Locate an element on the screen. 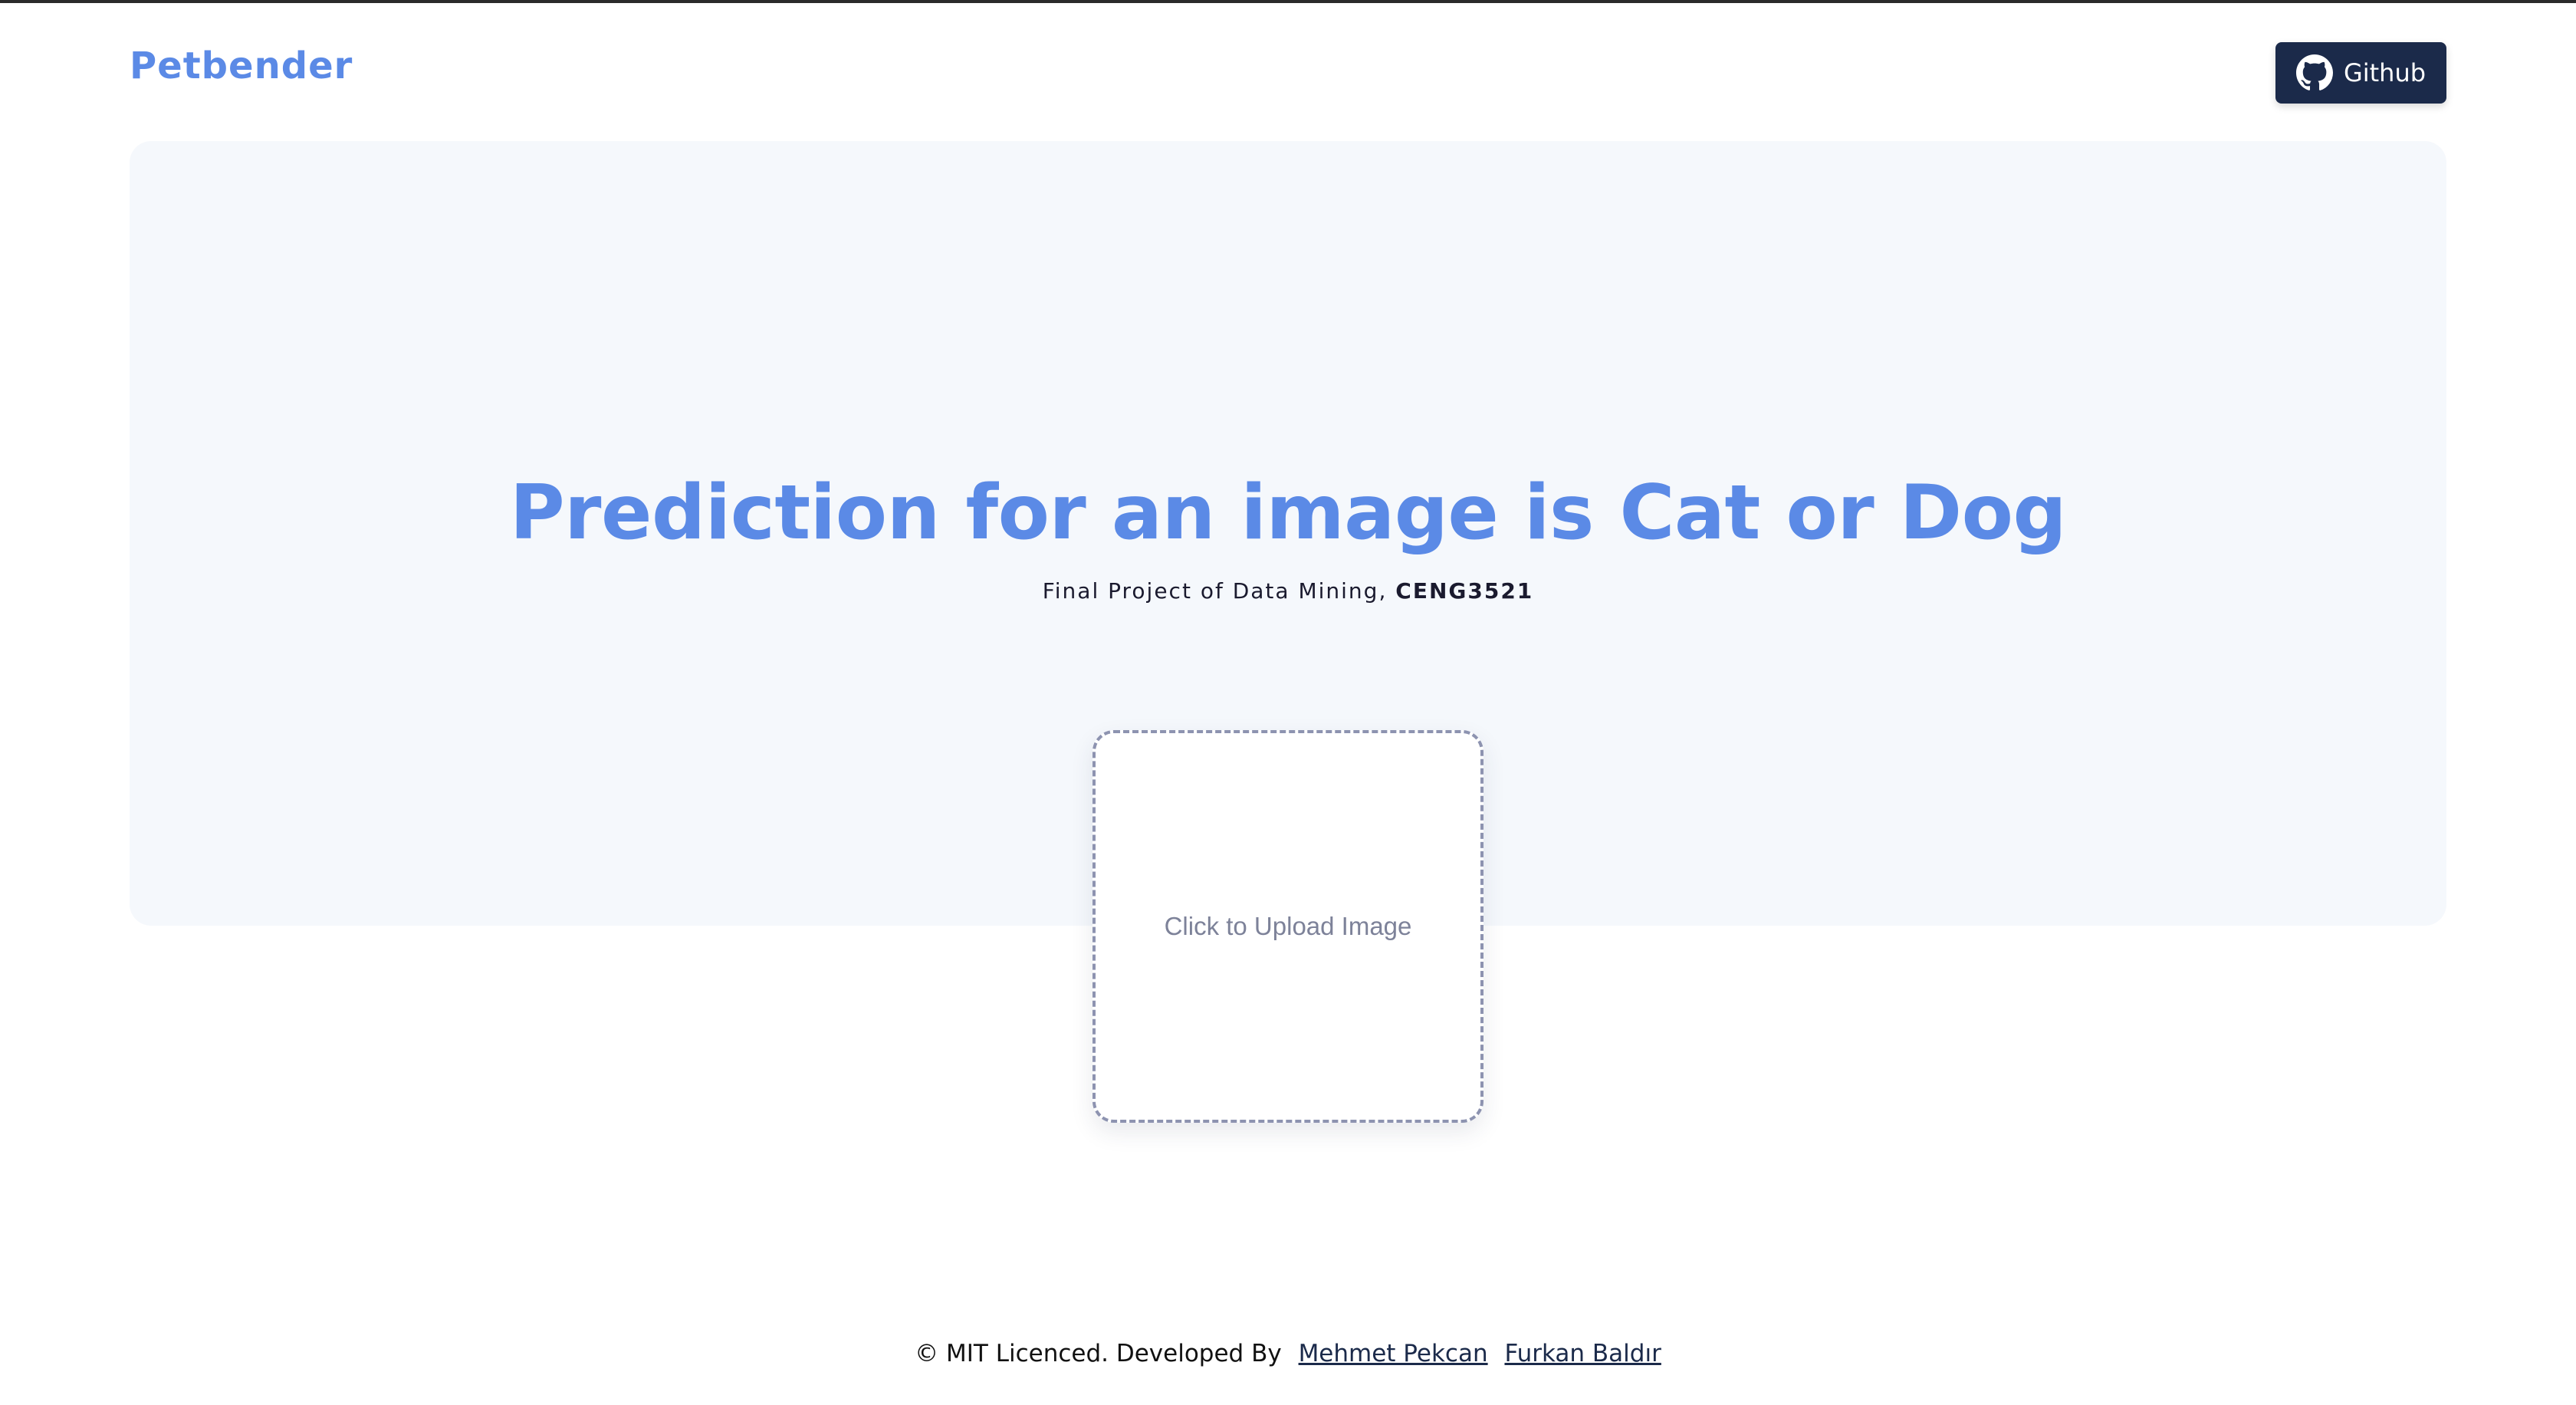  hero-subtitle: Final Project of Data Mining, CENG3521 is located at coordinates (1288, 591).